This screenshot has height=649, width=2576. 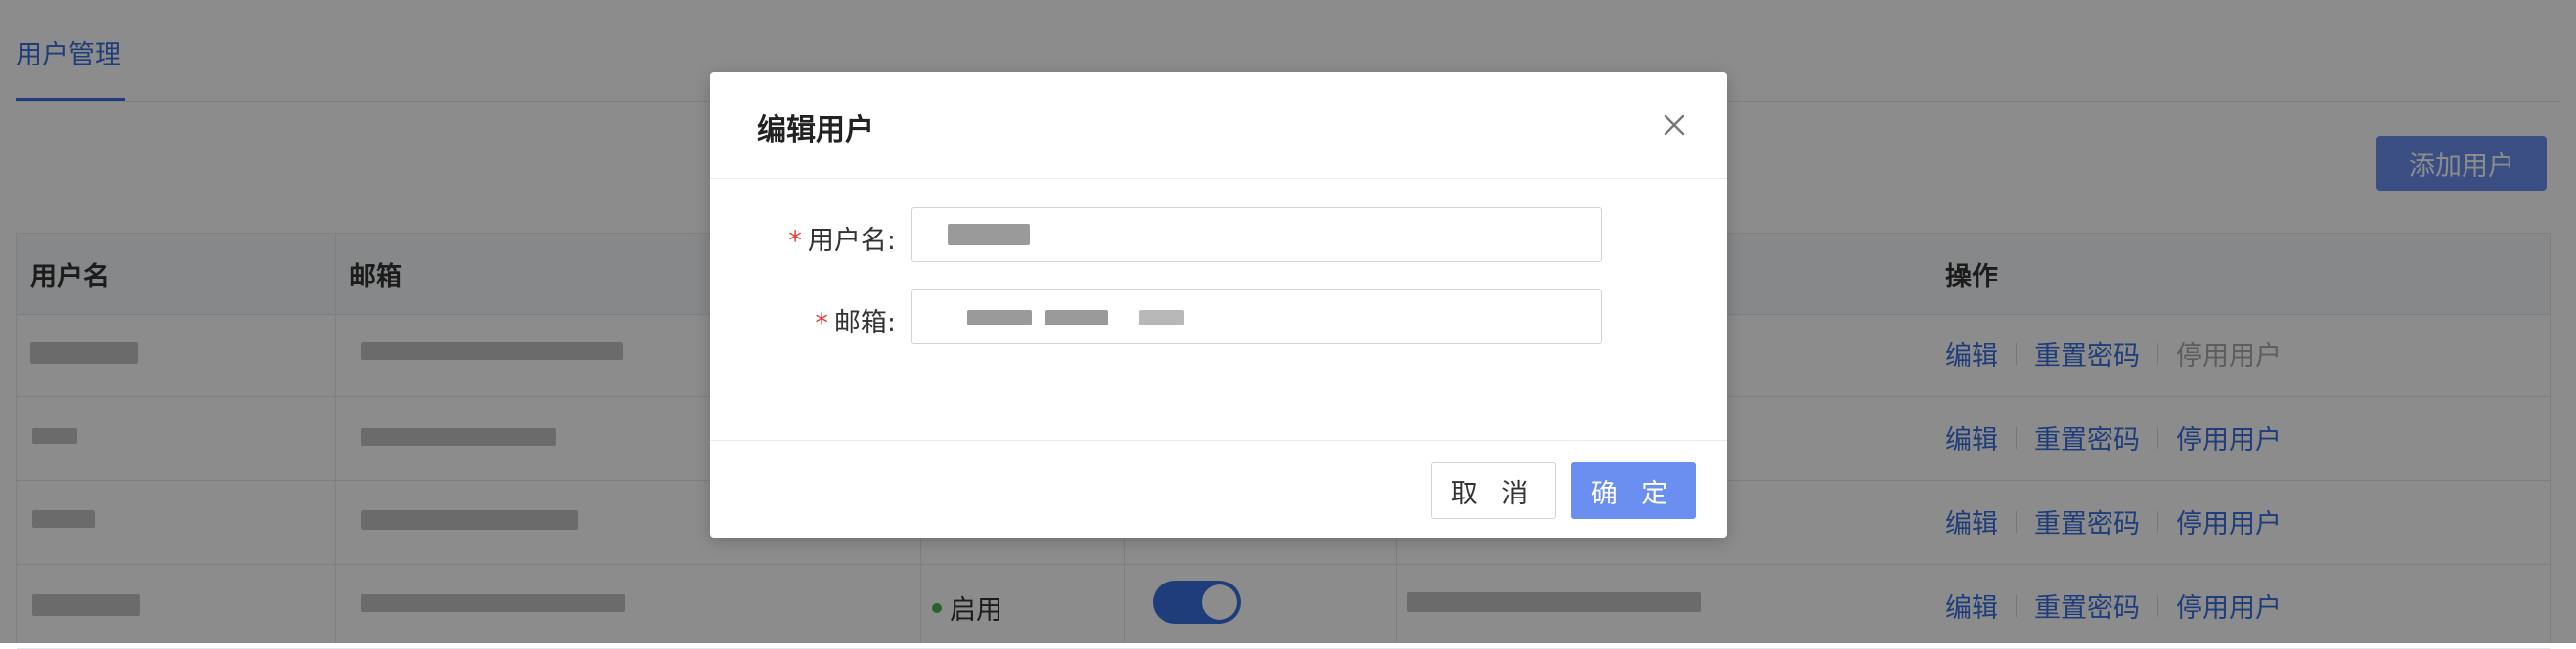 What do you see at coordinates (1256, 316) in the screenshot?
I see `email-input` at bounding box center [1256, 316].